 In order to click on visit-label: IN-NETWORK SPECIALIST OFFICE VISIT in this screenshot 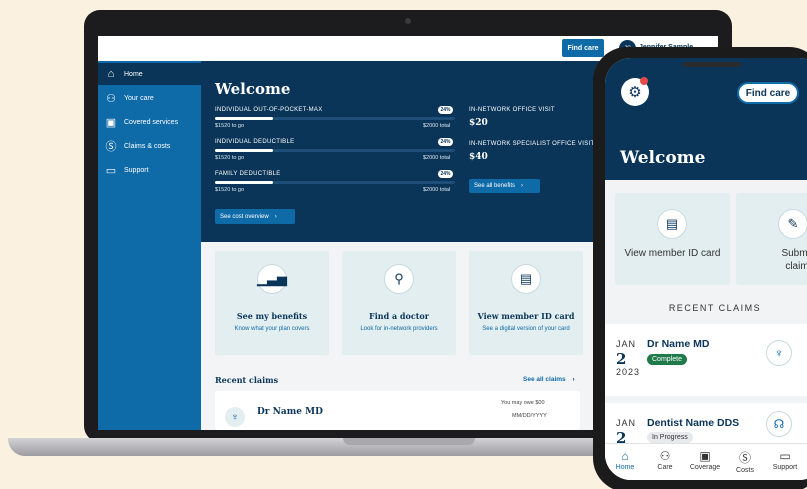, I will do `click(532, 144)`.